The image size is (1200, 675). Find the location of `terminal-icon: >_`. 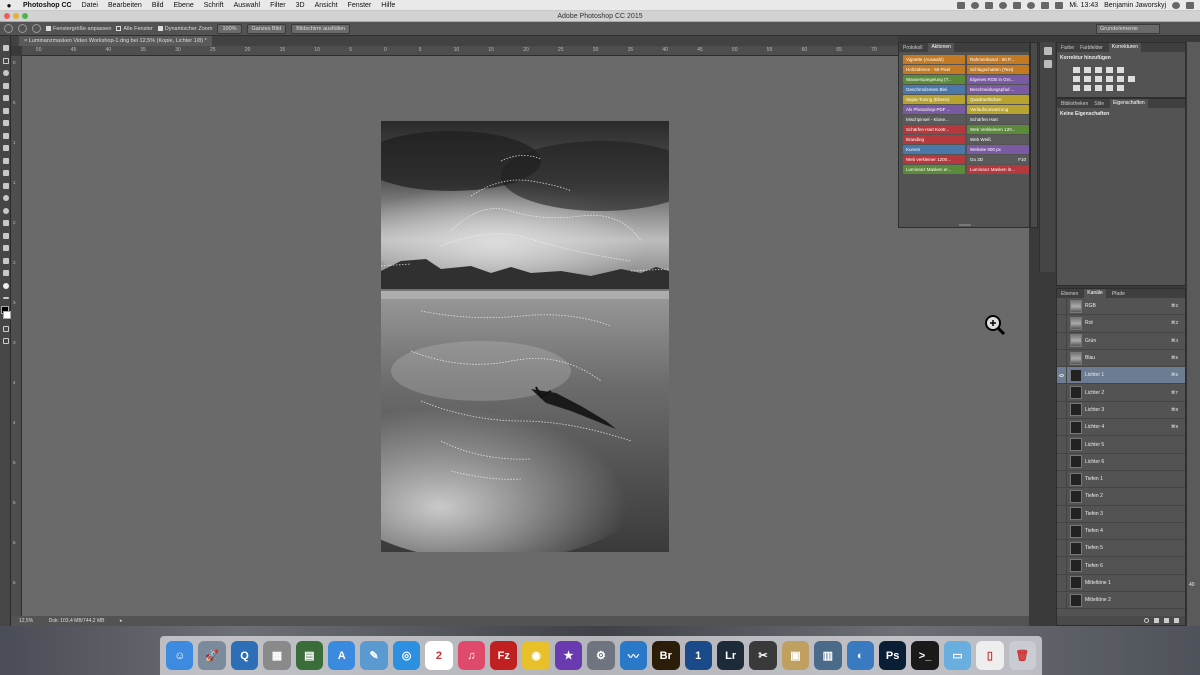

terminal-icon: >_ is located at coordinates (925, 655).